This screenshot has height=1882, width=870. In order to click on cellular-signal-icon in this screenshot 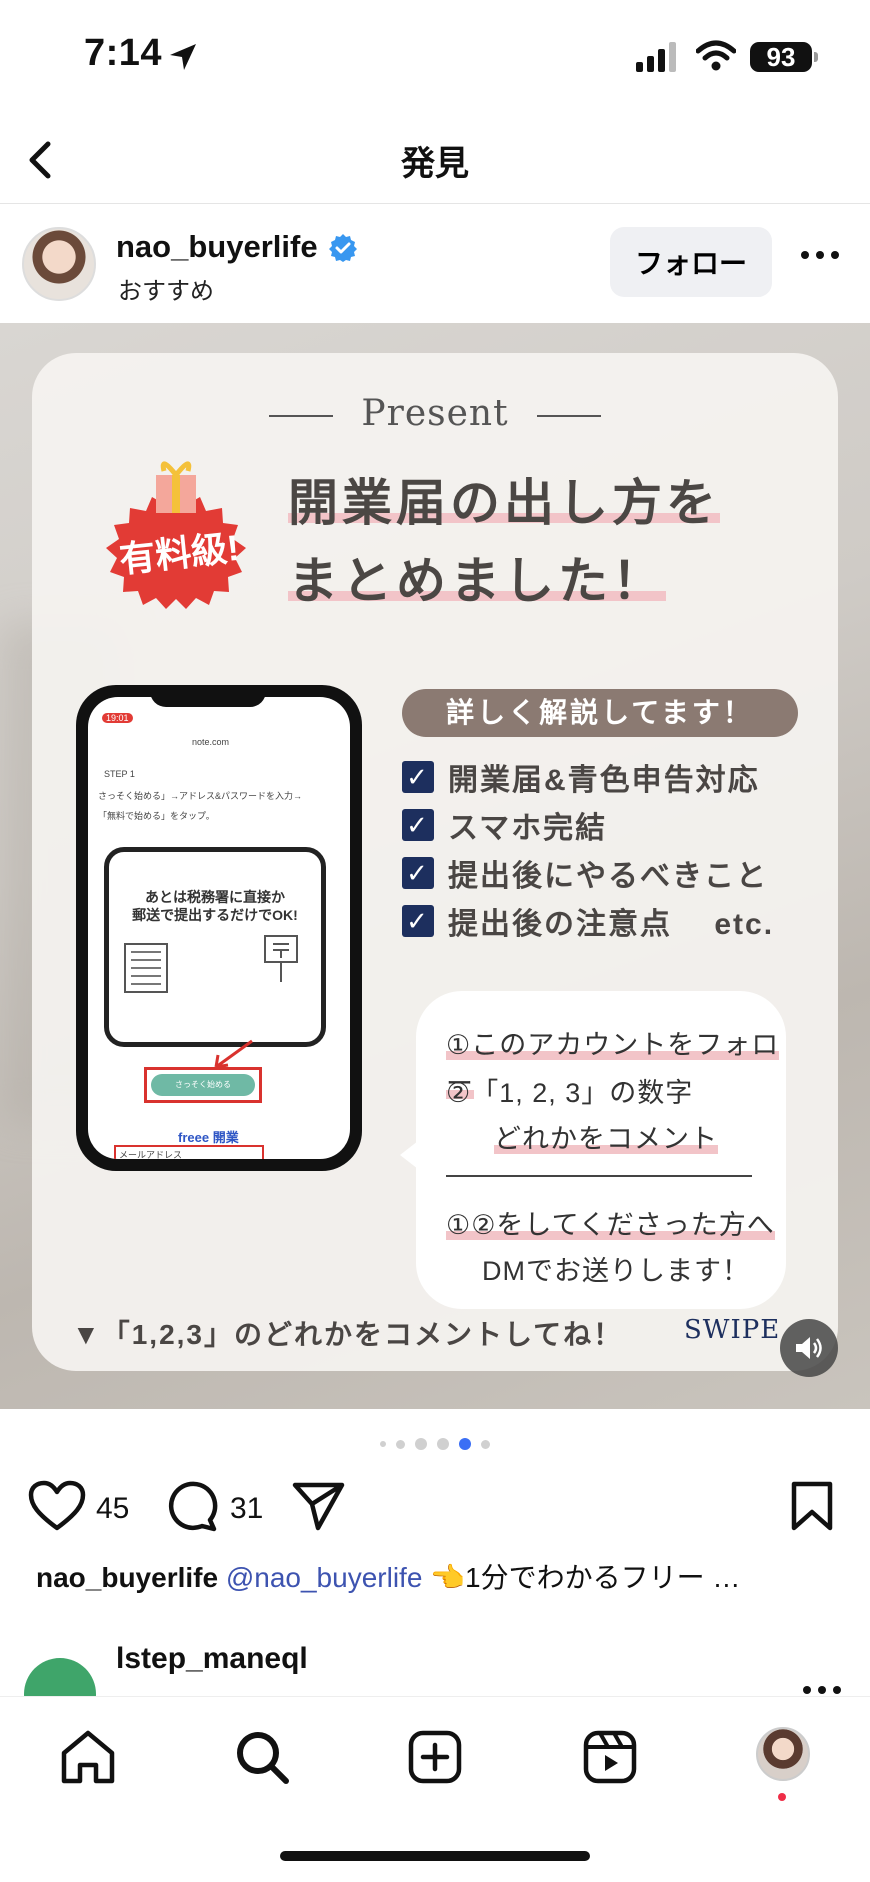, I will do `click(656, 57)`.